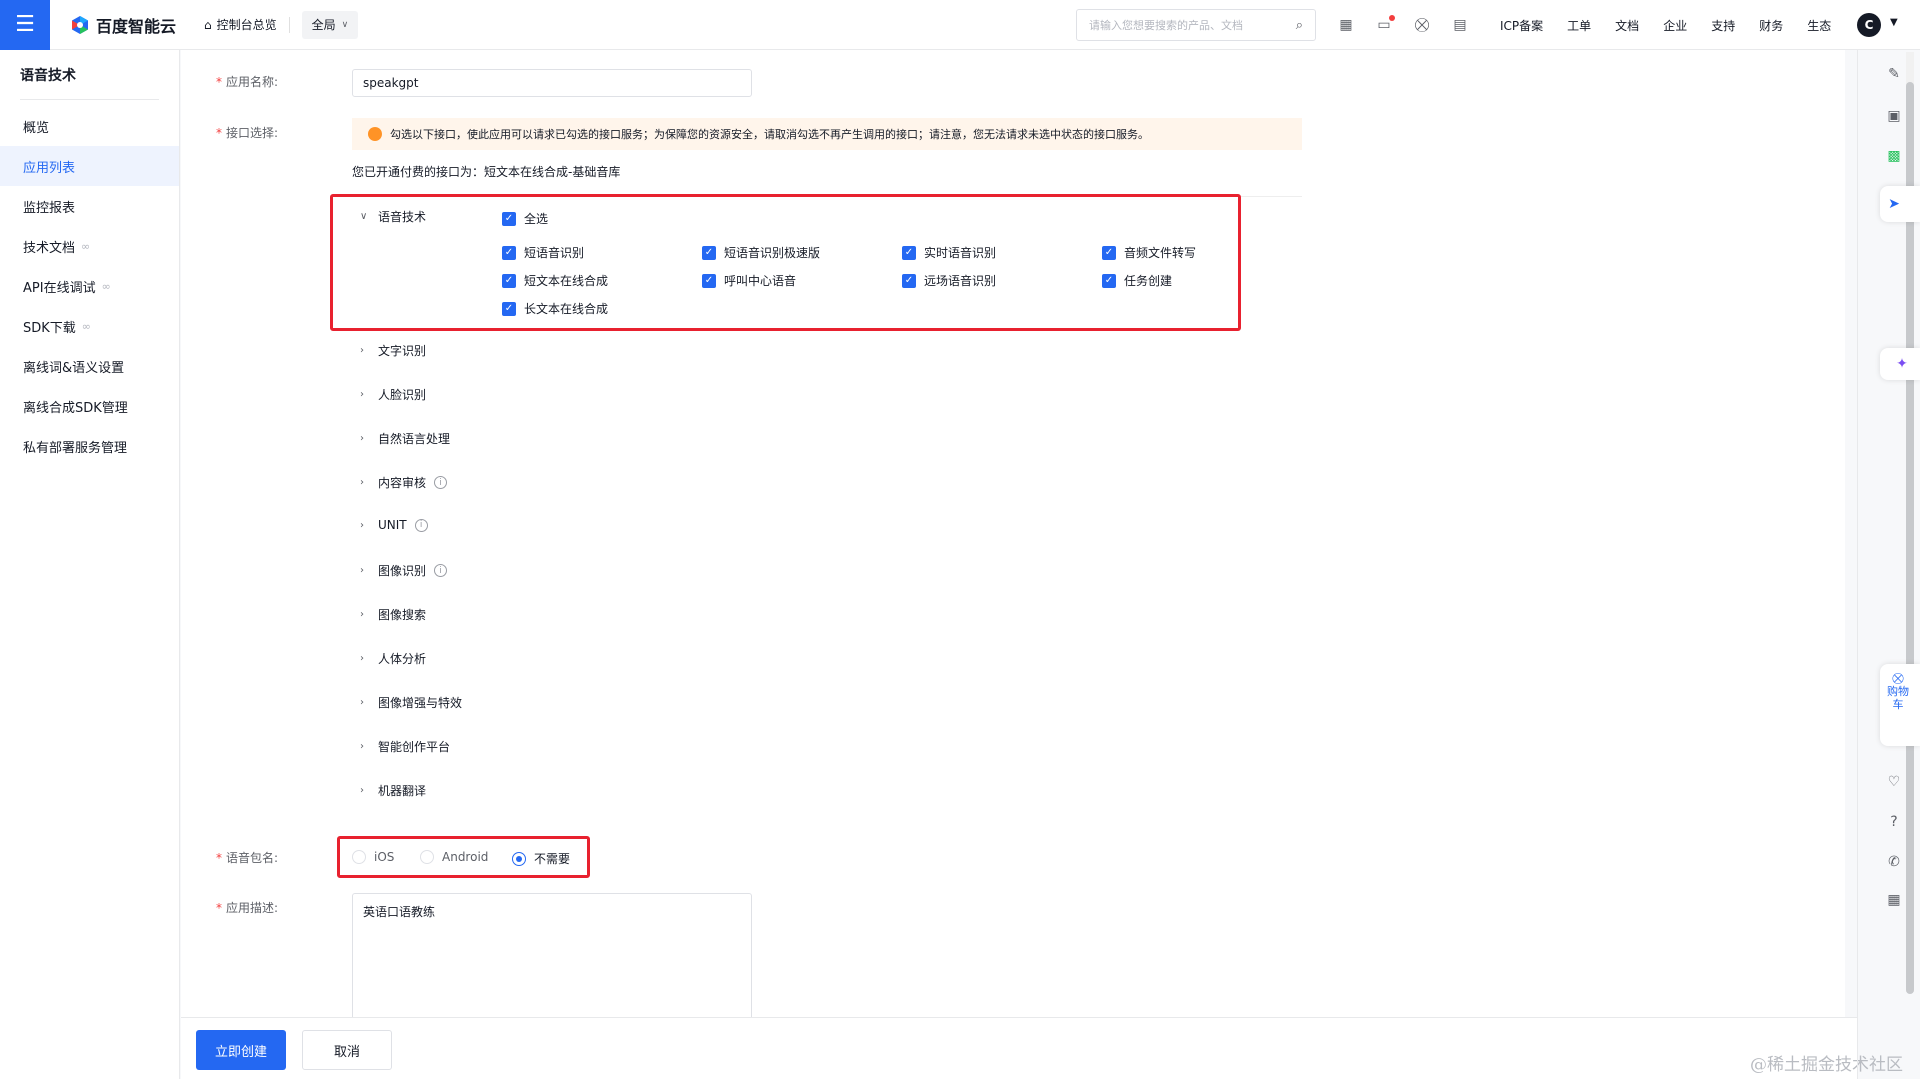 The height and width of the screenshot is (1079, 1920). What do you see at coordinates (49, 208) in the screenshot?
I see `sidebar-item-label: 监控报表` at bounding box center [49, 208].